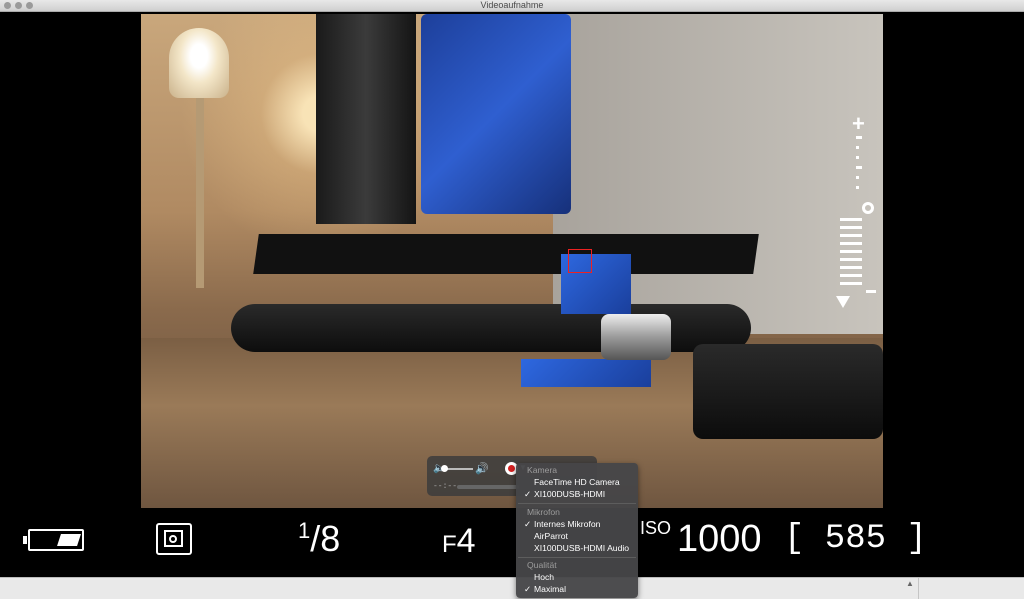 This screenshot has height=599, width=1024. What do you see at coordinates (856, 210) in the screenshot?
I see `exposure-scale: +` at bounding box center [856, 210].